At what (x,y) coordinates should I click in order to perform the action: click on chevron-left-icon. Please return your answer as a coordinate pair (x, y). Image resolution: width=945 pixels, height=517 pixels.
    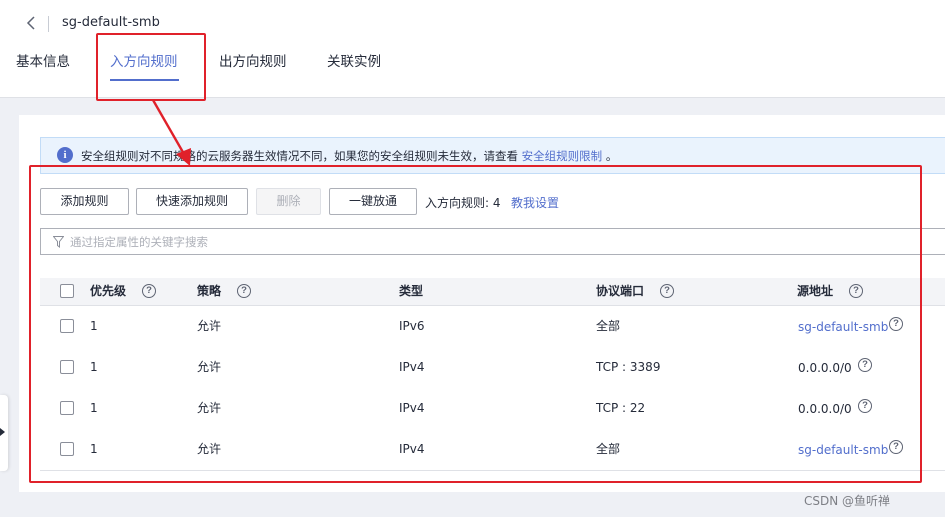
    Looking at the image, I should click on (30, 23).